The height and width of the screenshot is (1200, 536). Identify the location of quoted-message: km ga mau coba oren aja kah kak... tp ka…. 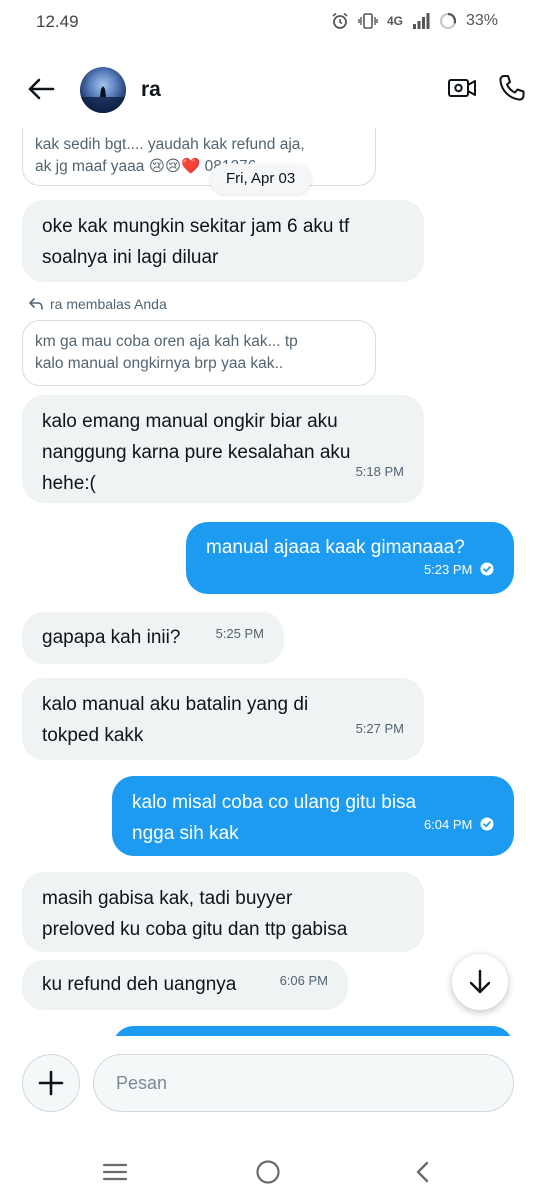
(199, 353).